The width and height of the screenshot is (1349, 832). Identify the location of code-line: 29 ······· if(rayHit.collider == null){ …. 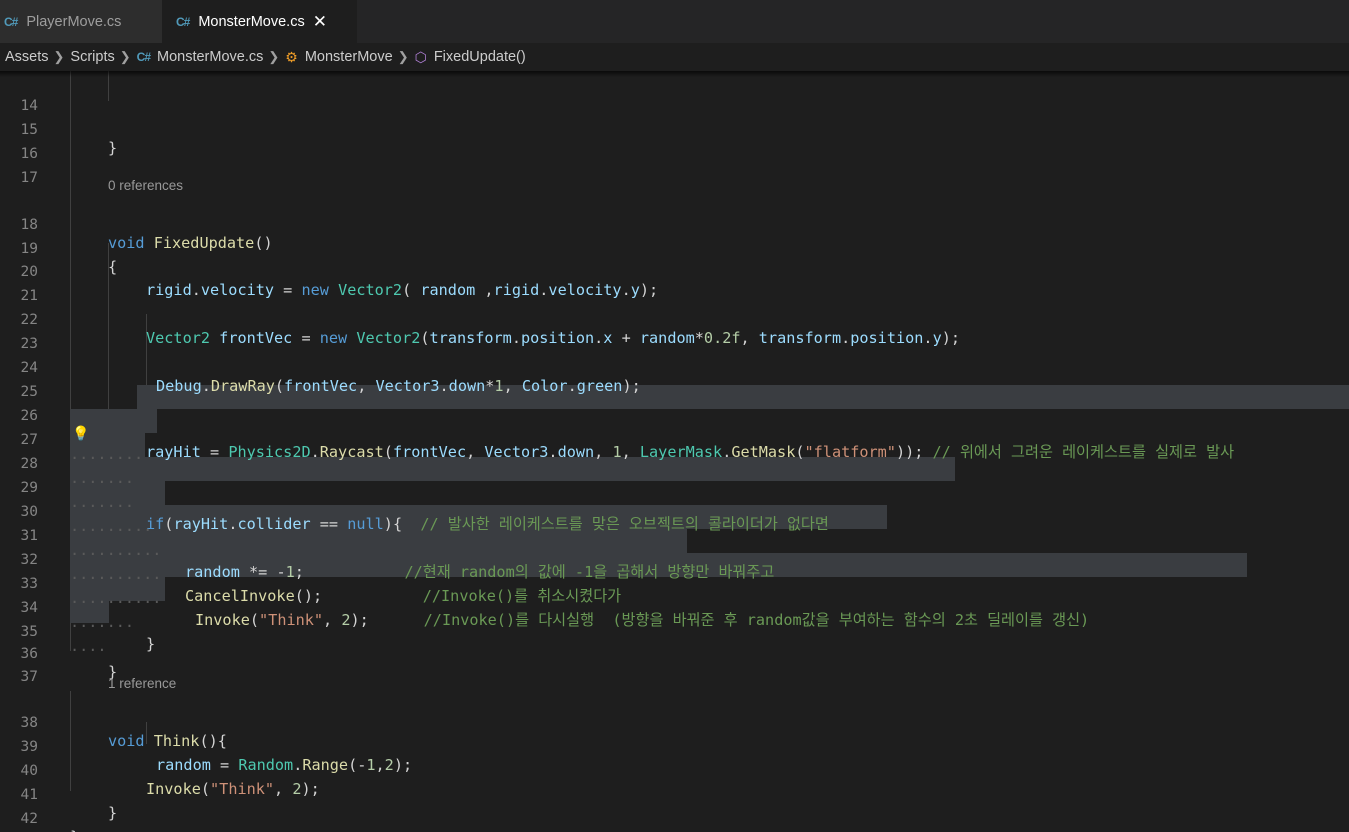
(674, 496).